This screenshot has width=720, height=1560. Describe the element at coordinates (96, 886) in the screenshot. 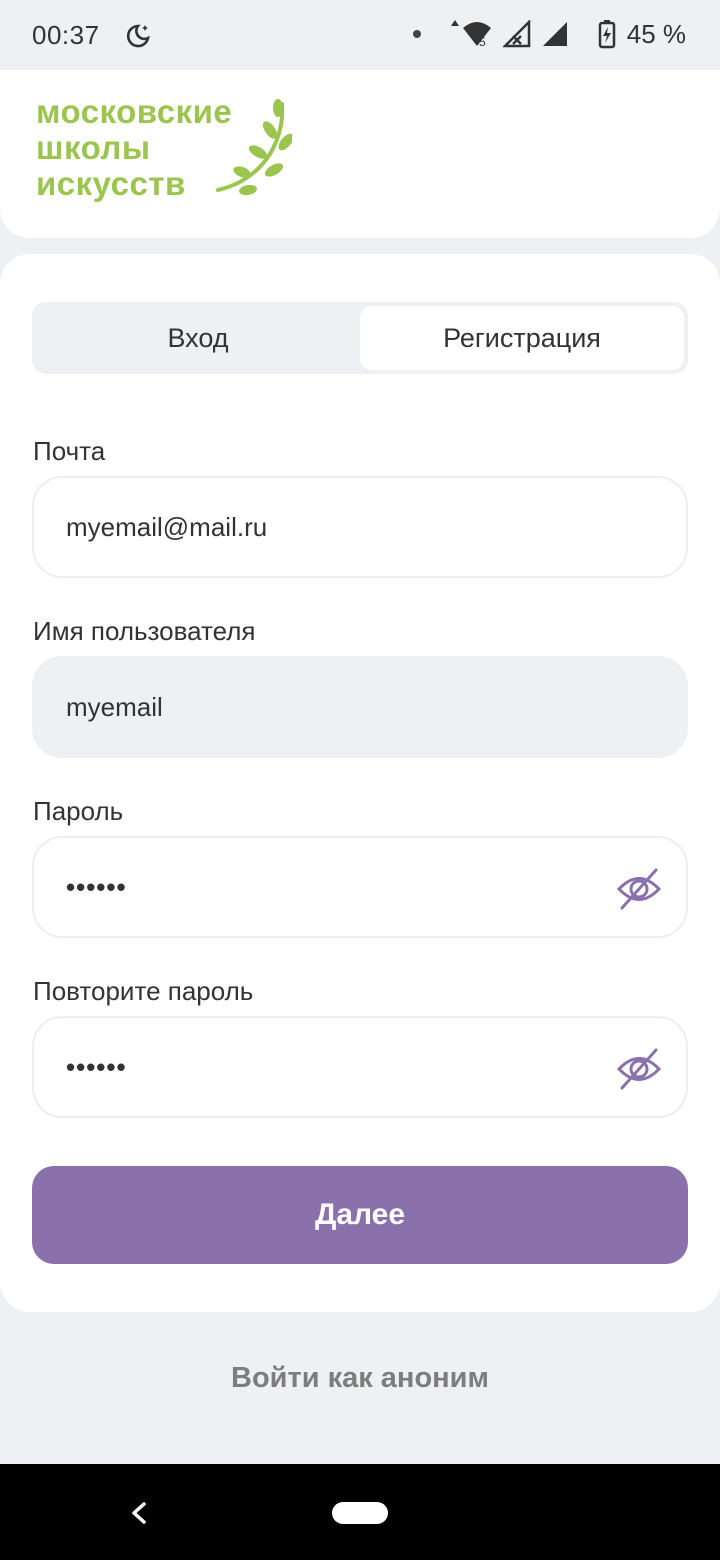

I see `password-value: ••••••` at that location.